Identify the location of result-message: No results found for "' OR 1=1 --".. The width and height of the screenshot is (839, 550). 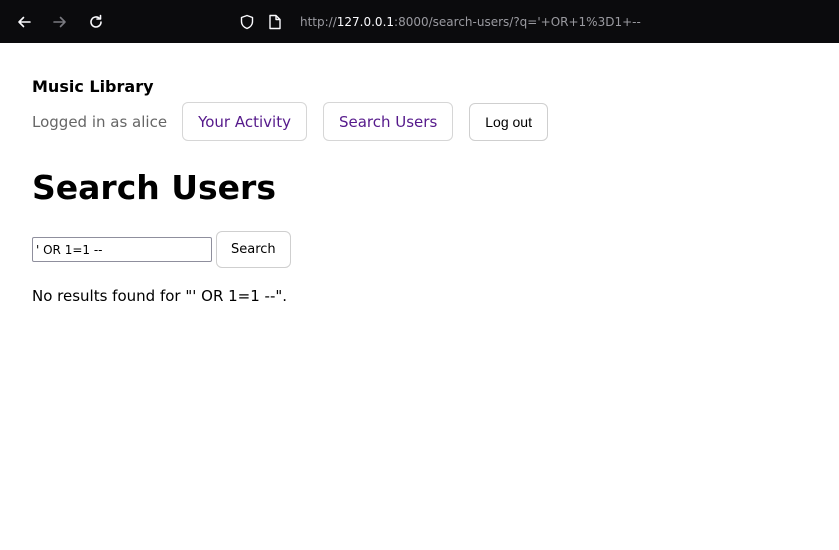
(160, 296).